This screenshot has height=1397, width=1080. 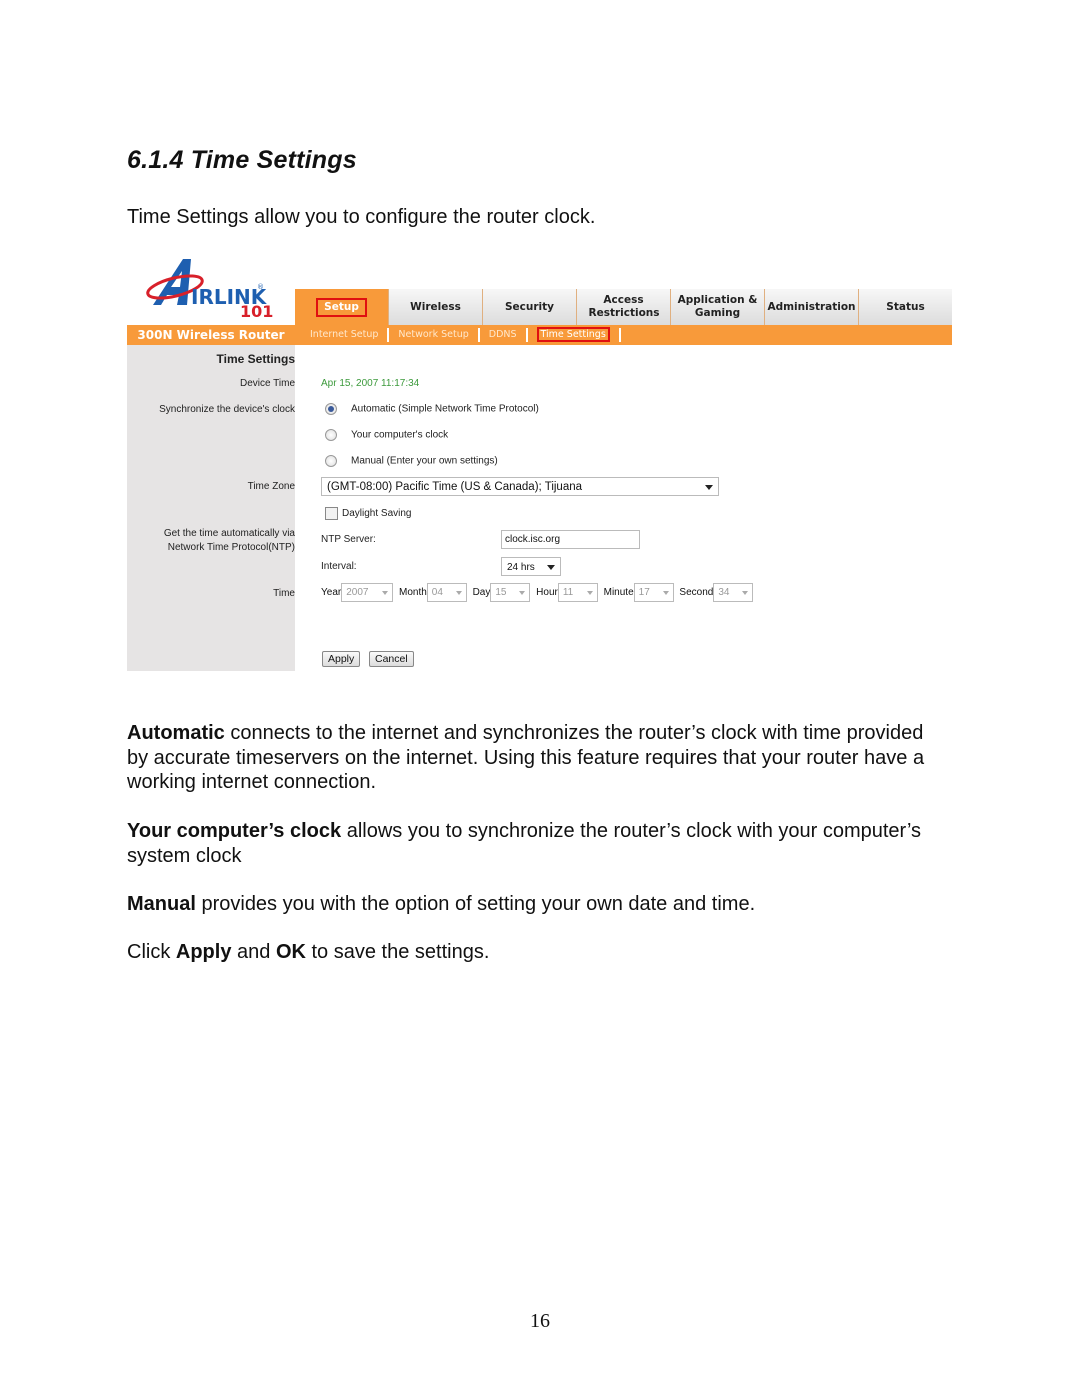 What do you see at coordinates (510, 592) in the screenshot?
I see `day-select: 15` at bounding box center [510, 592].